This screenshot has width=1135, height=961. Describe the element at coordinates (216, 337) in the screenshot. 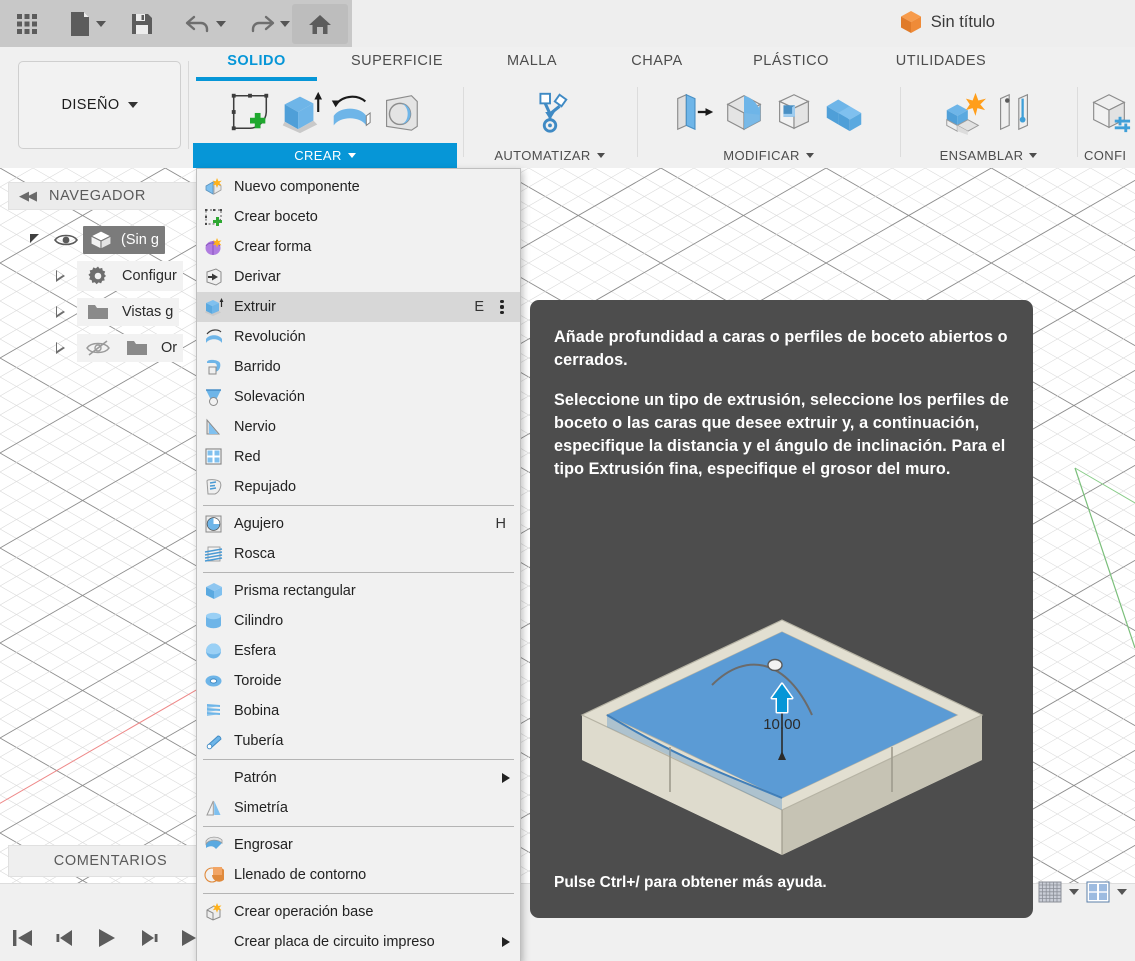

I see `revolve-icon` at that location.